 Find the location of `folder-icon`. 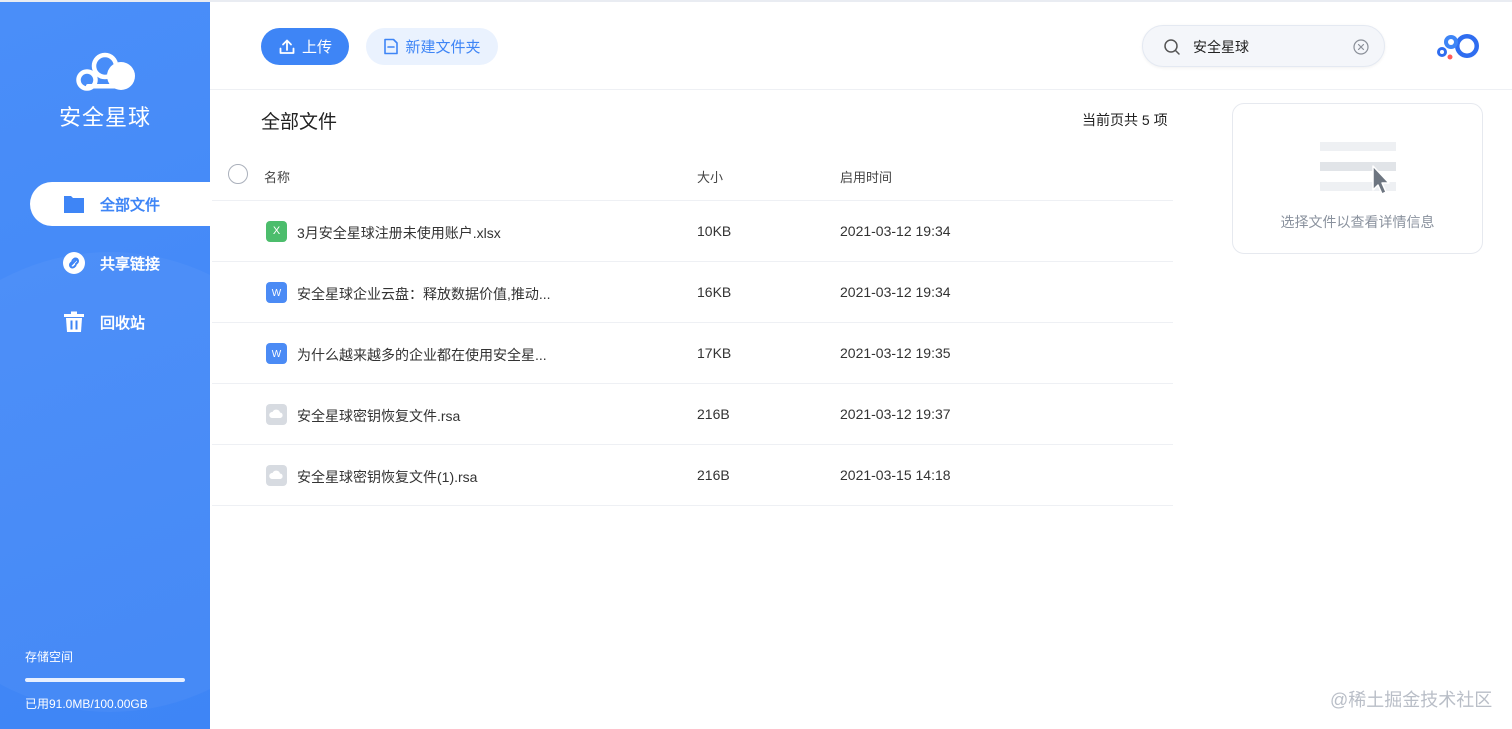

folder-icon is located at coordinates (74, 204).